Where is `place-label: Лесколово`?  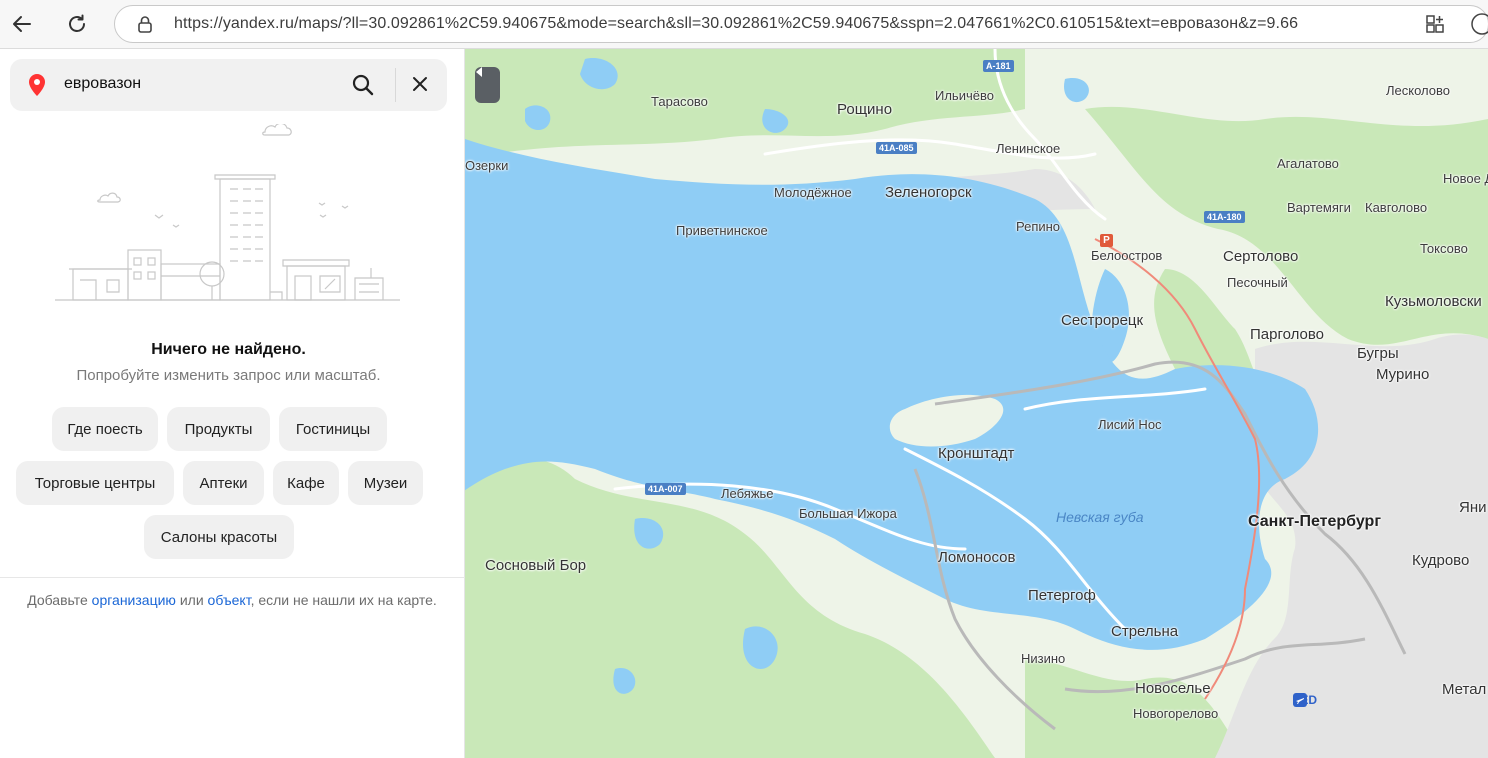 place-label: Лесколово is located at coordinates (1418, 90).